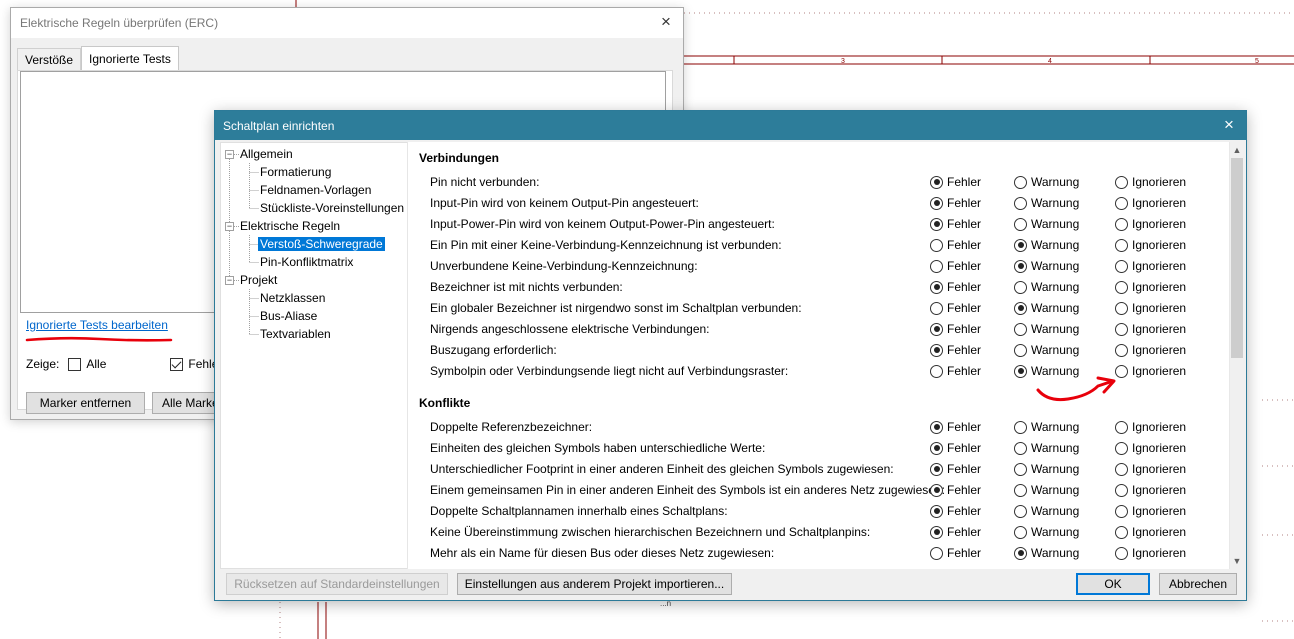  What do you see at coordinates (288, 316) in the screenshot?
I see `tree-item-bus-aliase: Bus-Aliase` at bounding box center [288, 316].